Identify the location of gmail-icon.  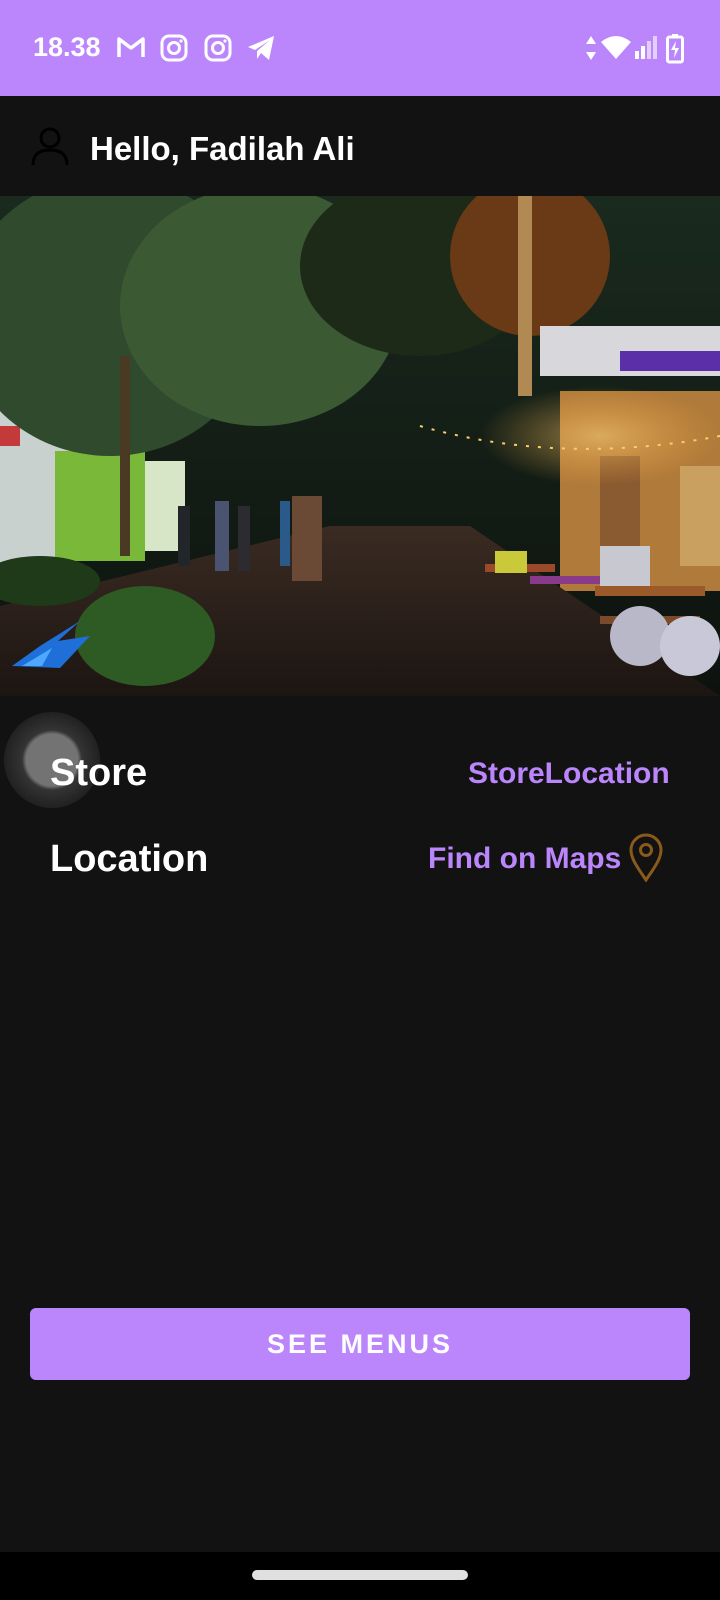
(131, 47).